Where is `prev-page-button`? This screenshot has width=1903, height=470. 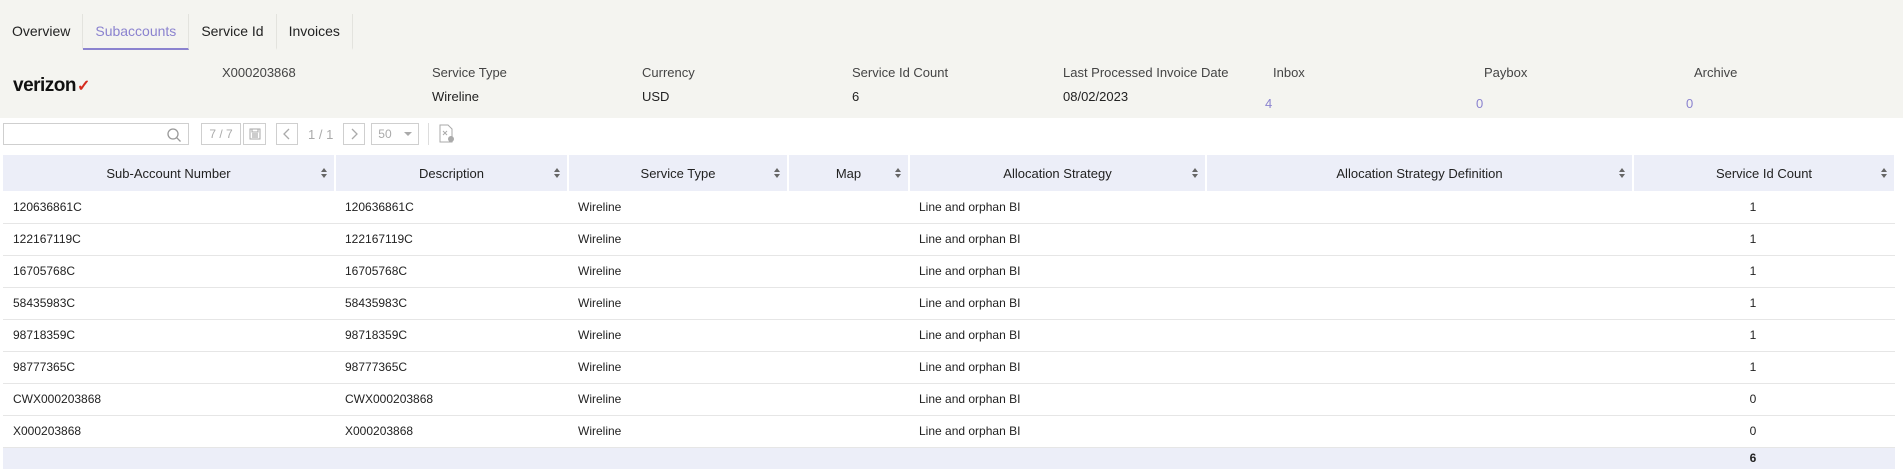 prev-page-button is located at coordinates (287, 134).